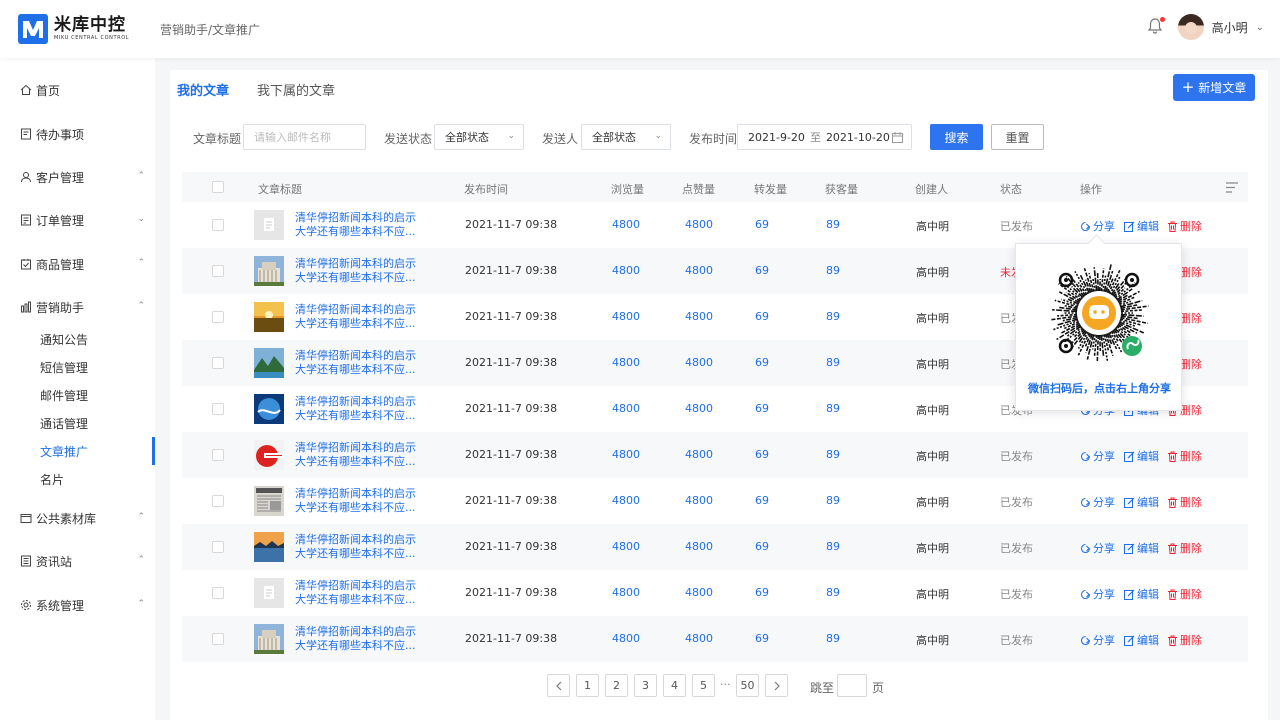  I want to click on tab-my-articles: 我的文章, so click(203, 89).